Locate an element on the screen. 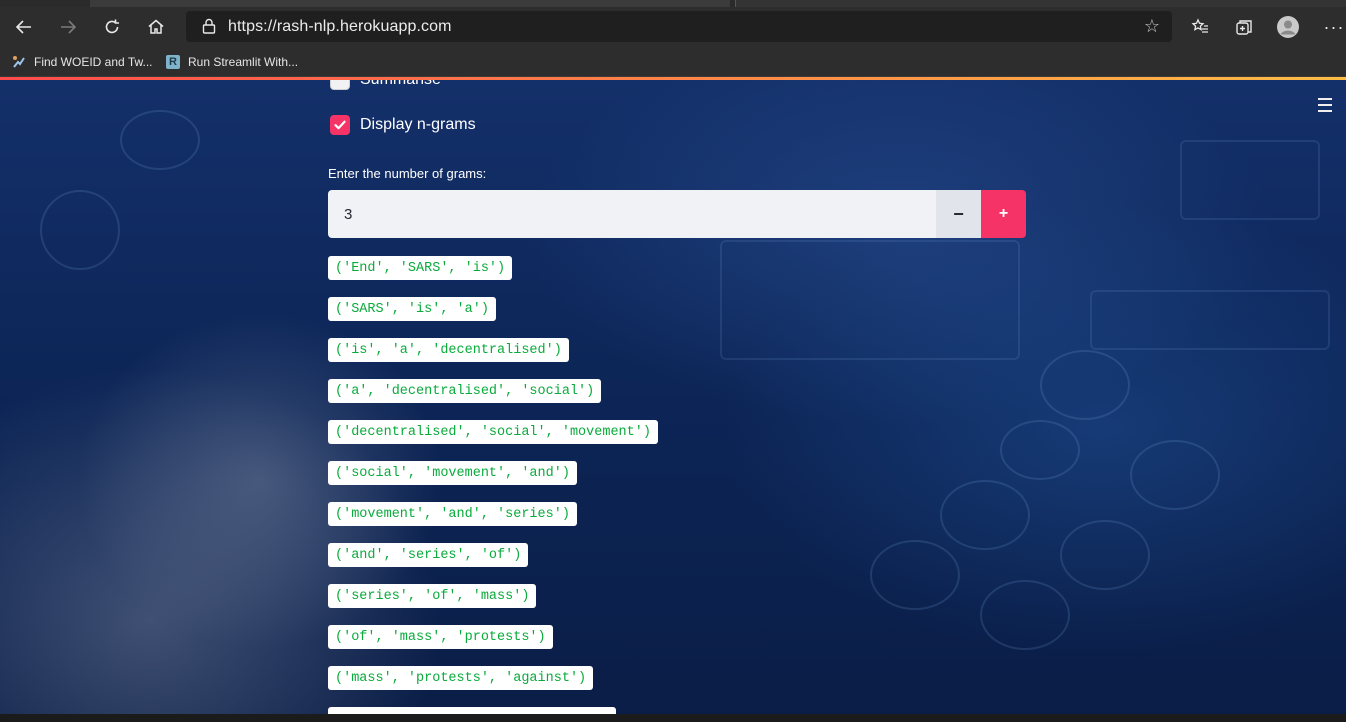 The width and height of the screenshot is (1346, 722). number-of-grams-input is located at coordinates (632, 214).